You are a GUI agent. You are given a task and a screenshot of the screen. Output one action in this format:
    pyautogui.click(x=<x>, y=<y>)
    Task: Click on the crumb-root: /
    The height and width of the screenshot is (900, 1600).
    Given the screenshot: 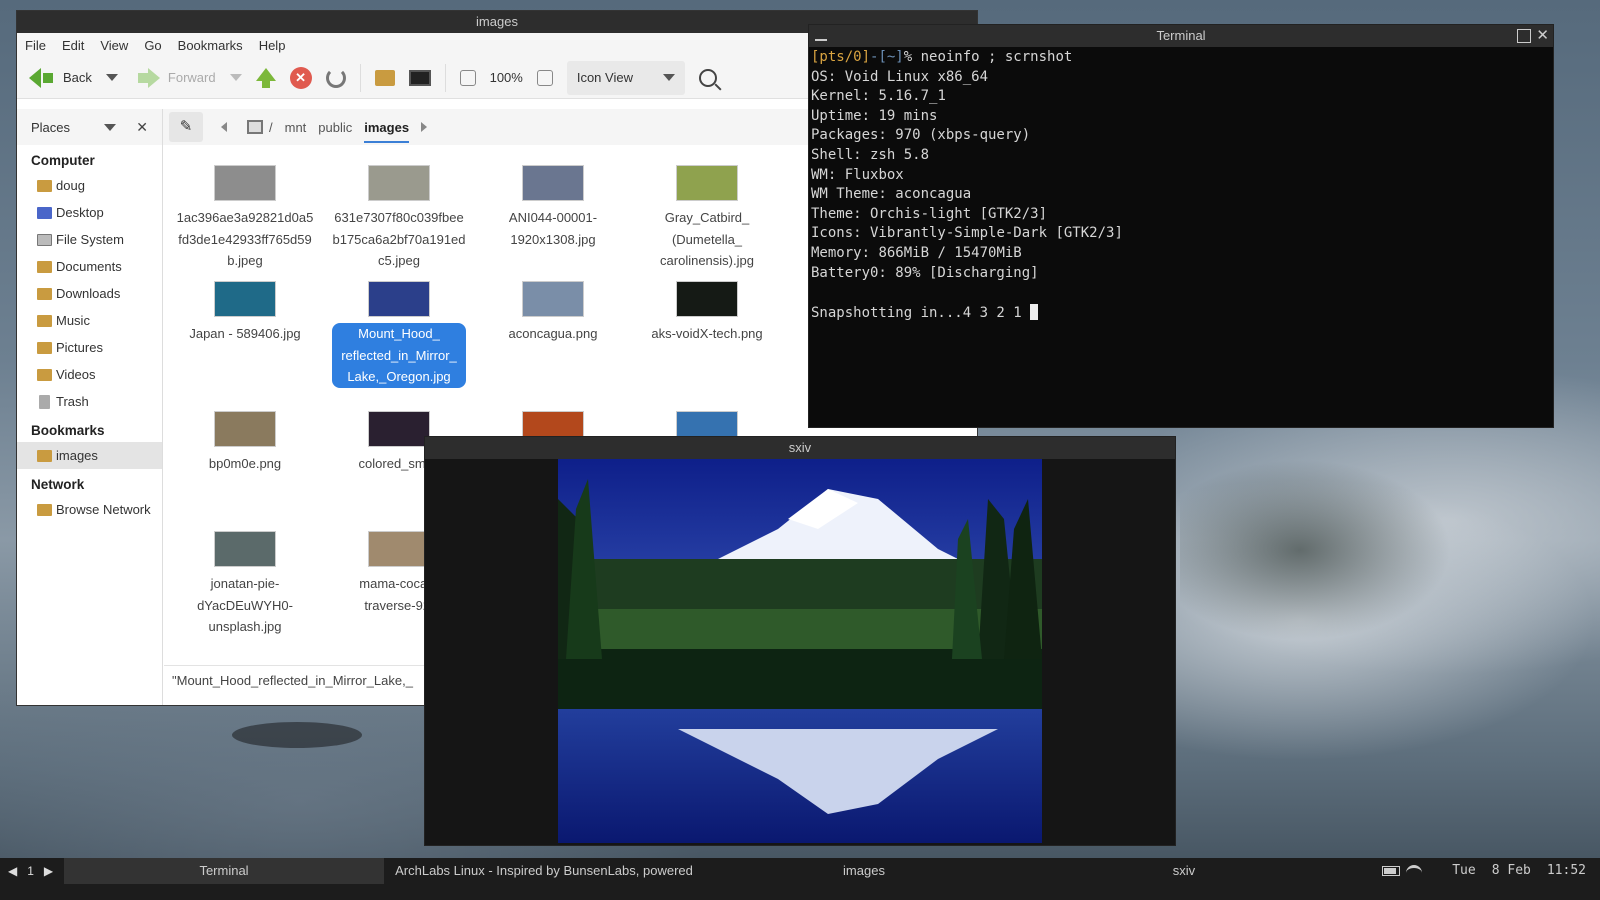 What is the action you would take?
    pyautogui.click(x=271, y=127)
    